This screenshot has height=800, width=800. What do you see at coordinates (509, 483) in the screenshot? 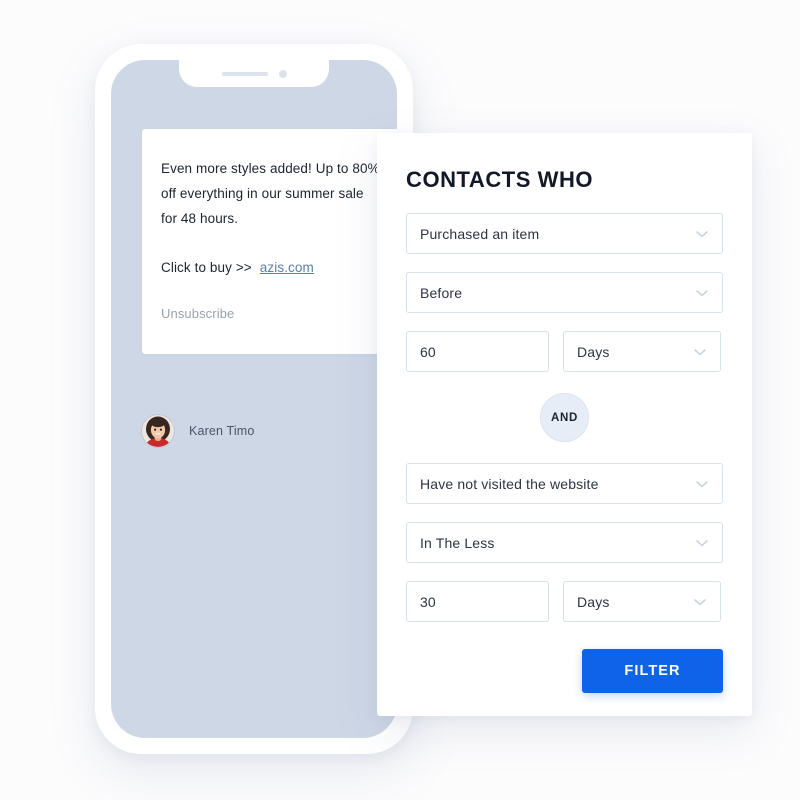
I see `condition-two-event-value: Have not visited the website` at bounding box center [509, 483].